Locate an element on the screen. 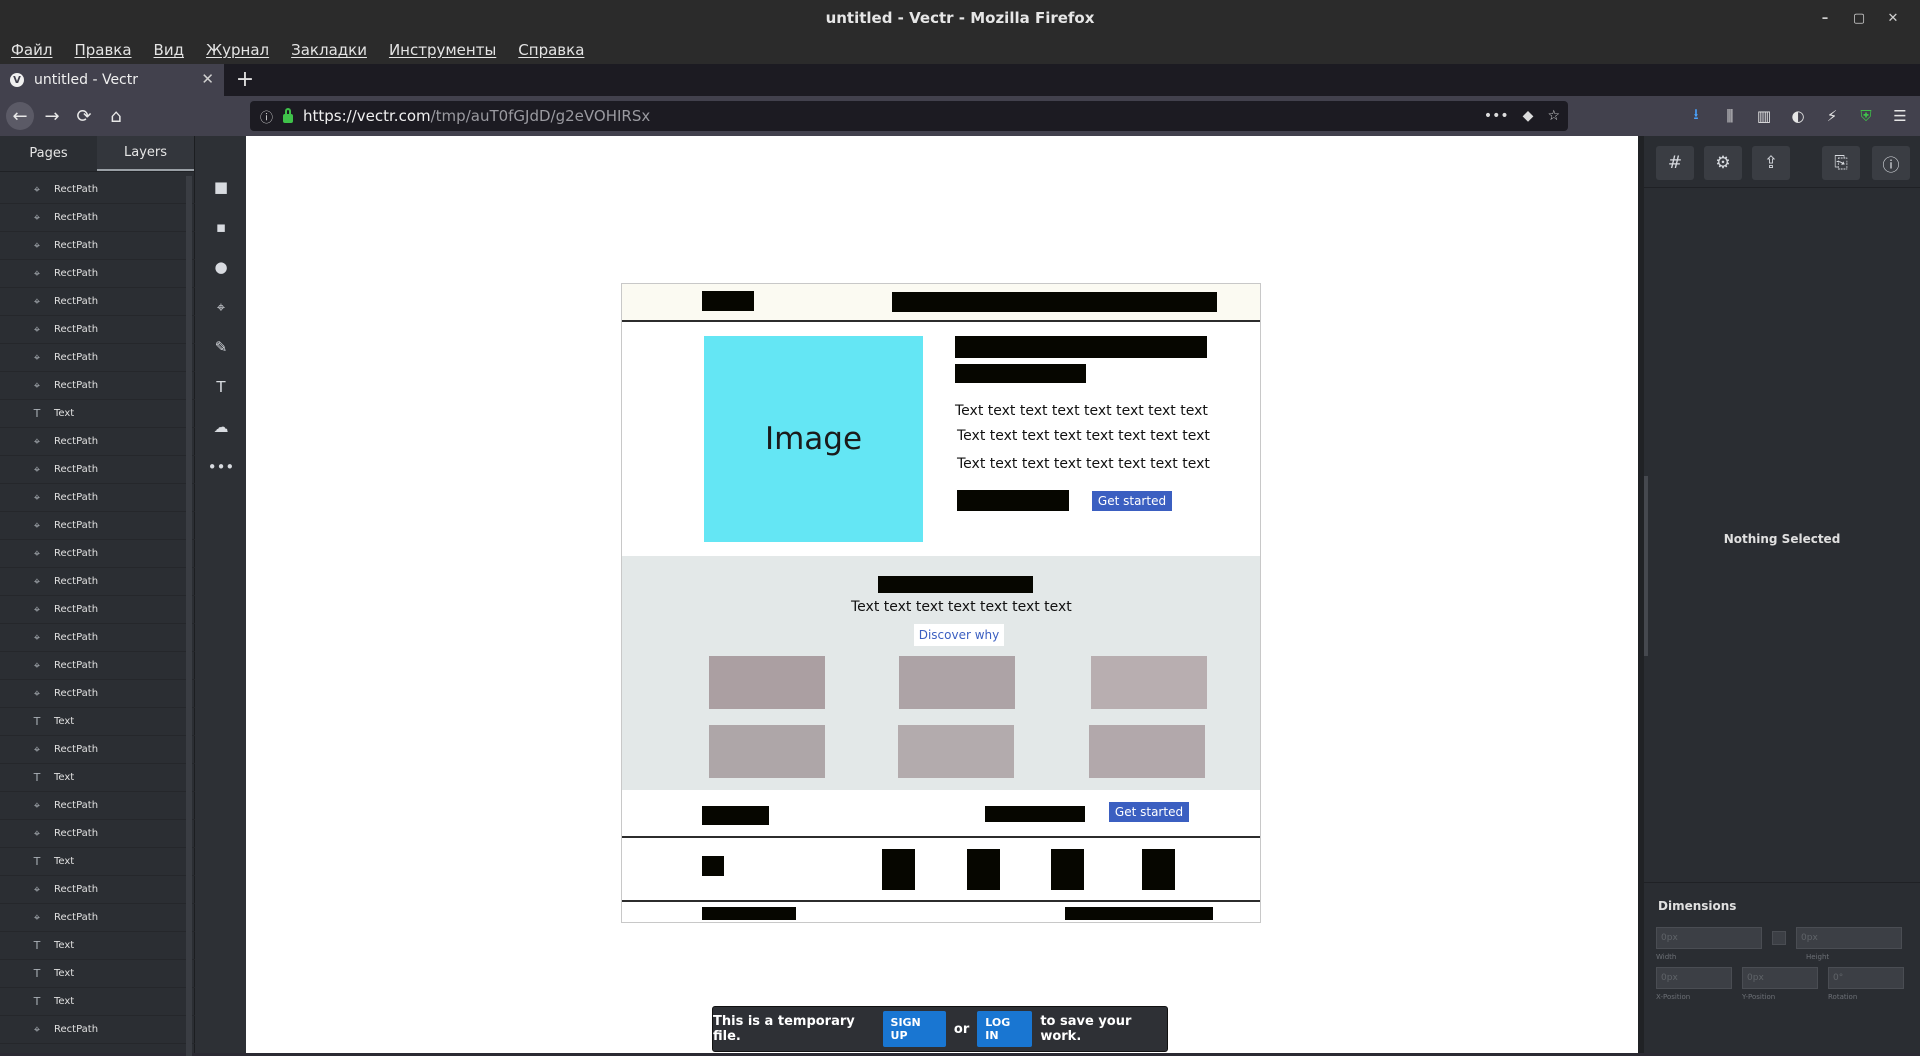 The height and width of the screenshot is (1056, 1920). page-actions-icon: ••• is located at coordinates (1496, 116).